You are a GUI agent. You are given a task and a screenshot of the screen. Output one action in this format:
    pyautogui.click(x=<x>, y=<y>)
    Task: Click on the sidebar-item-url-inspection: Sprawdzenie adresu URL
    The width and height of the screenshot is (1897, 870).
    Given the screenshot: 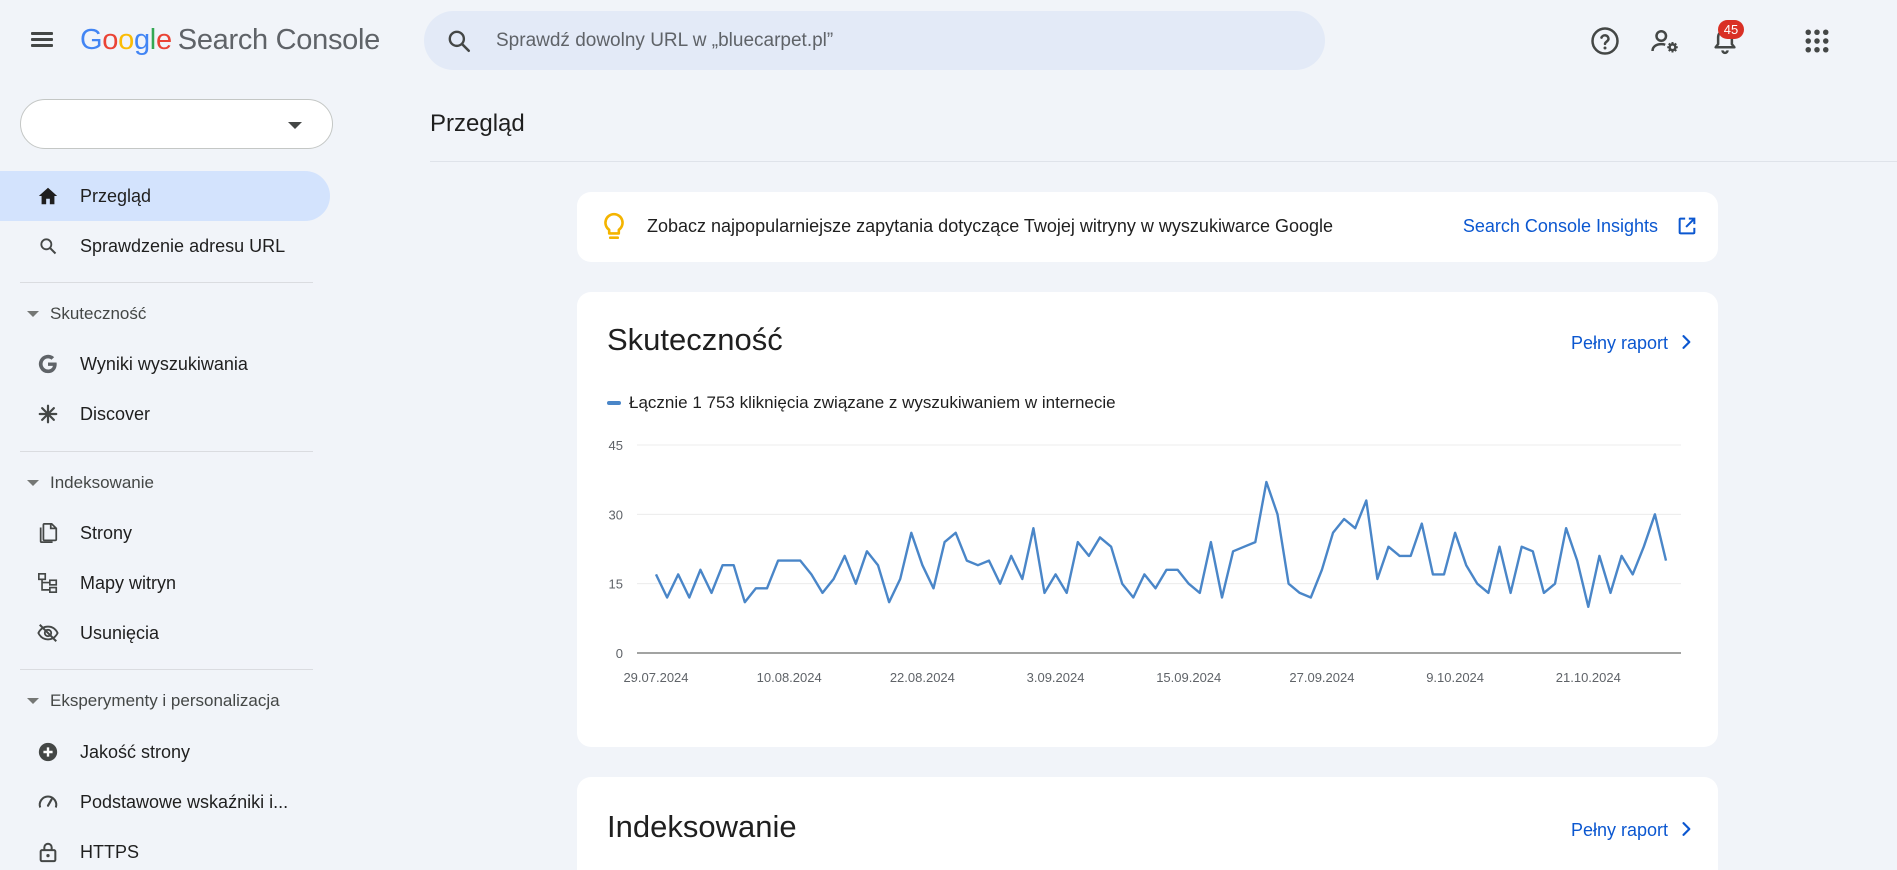 What is the action you would take?
    pyautogui.click(x=165, y=246)
    